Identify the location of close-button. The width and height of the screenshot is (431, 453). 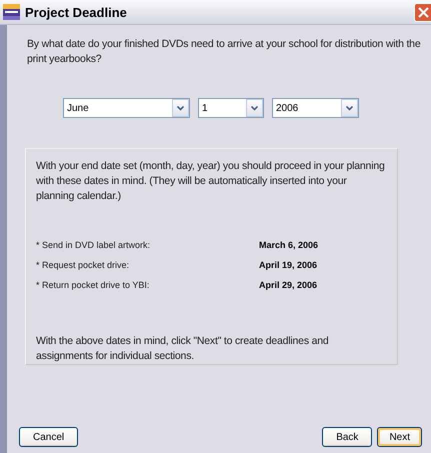
(422, 12).